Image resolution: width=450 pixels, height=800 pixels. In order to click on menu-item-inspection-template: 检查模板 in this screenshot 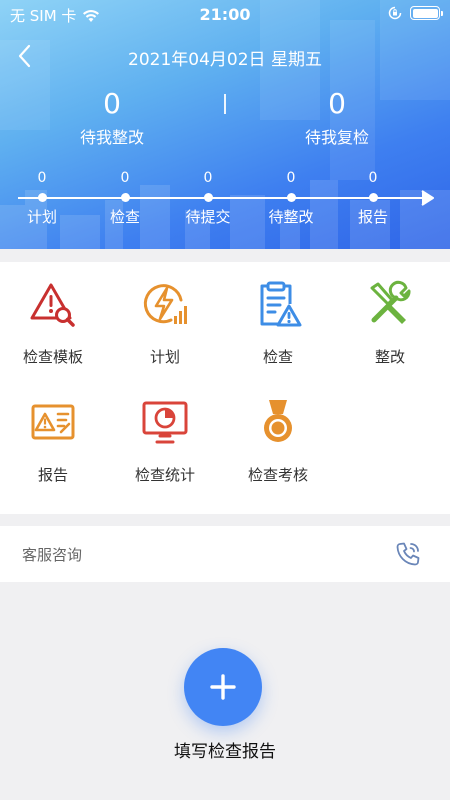, I will do `click(54, 323)`.